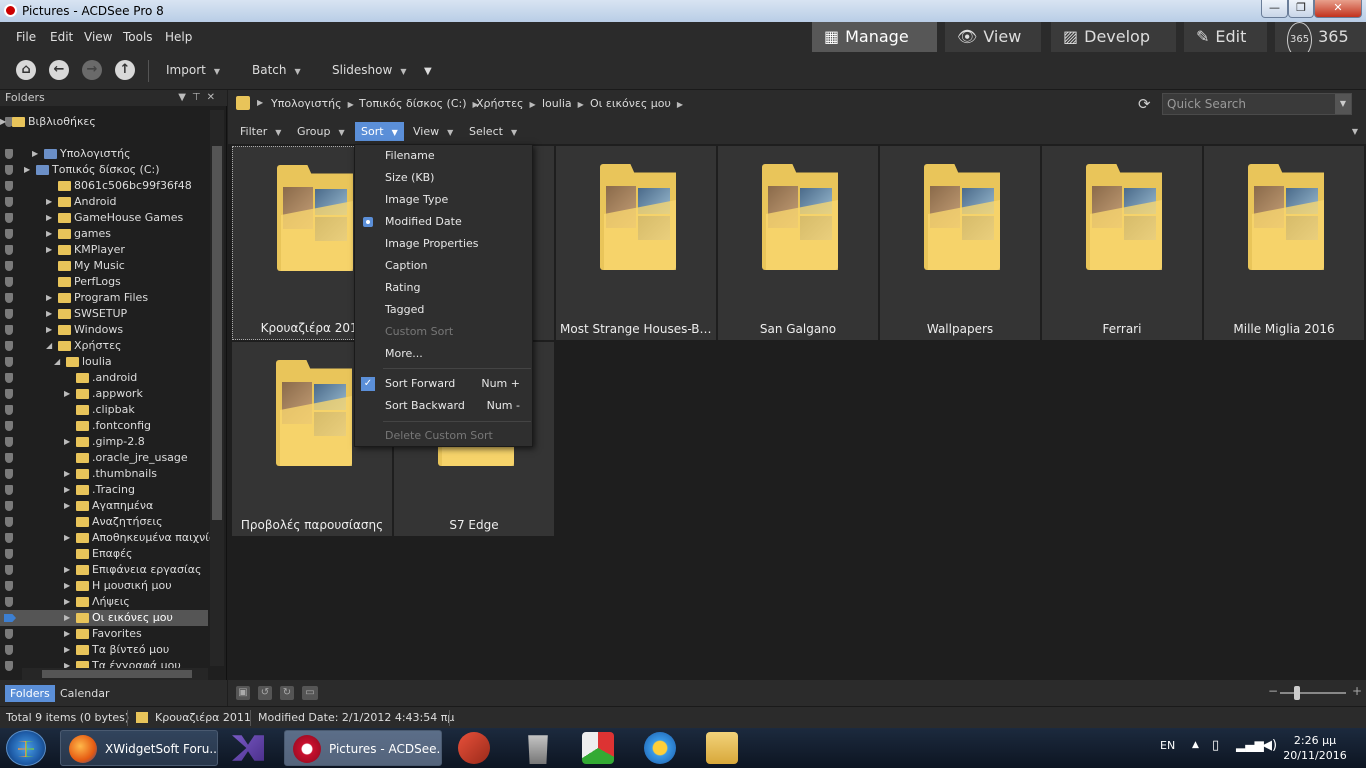 The height and width of the screenshot is (768, 1366). Describe the element at coordinates (104, 282) in the screenshot. I see `tree-item: PerfLogs` at that location.